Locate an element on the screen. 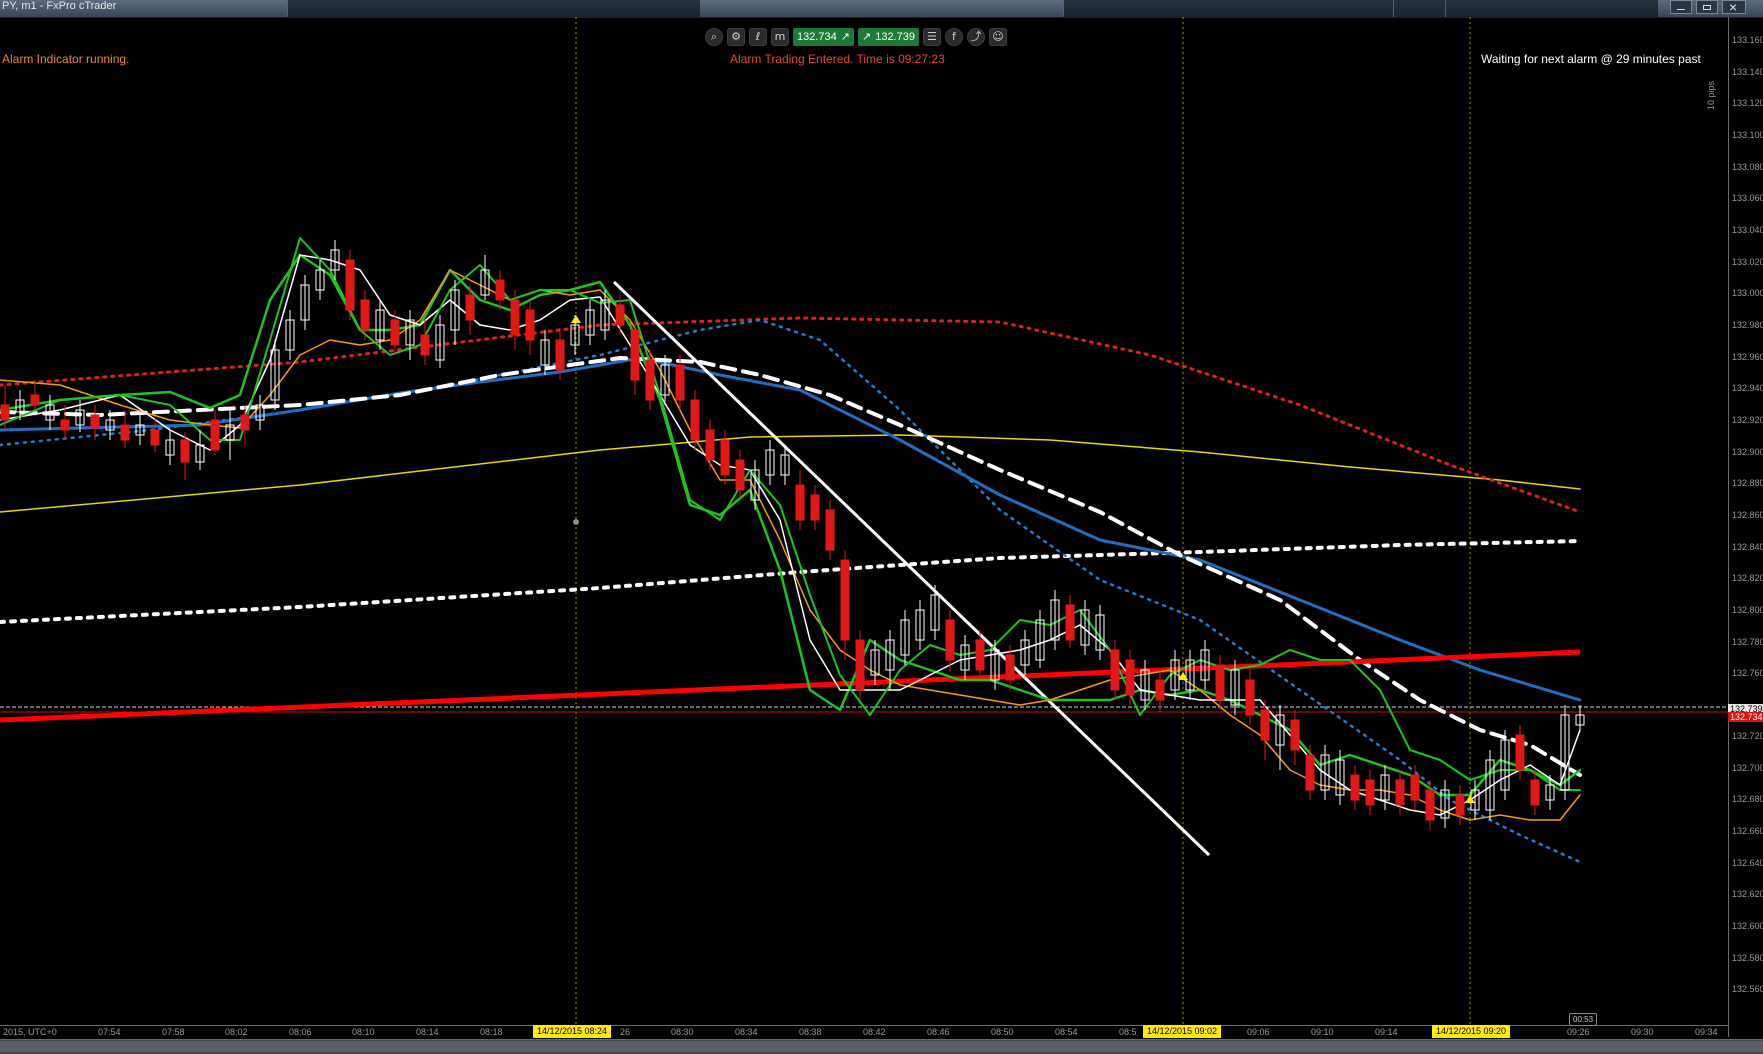 This screenshot has width=1763, height=1054. price-axis-label: 132.760 is located at coordinates (1747, 673).